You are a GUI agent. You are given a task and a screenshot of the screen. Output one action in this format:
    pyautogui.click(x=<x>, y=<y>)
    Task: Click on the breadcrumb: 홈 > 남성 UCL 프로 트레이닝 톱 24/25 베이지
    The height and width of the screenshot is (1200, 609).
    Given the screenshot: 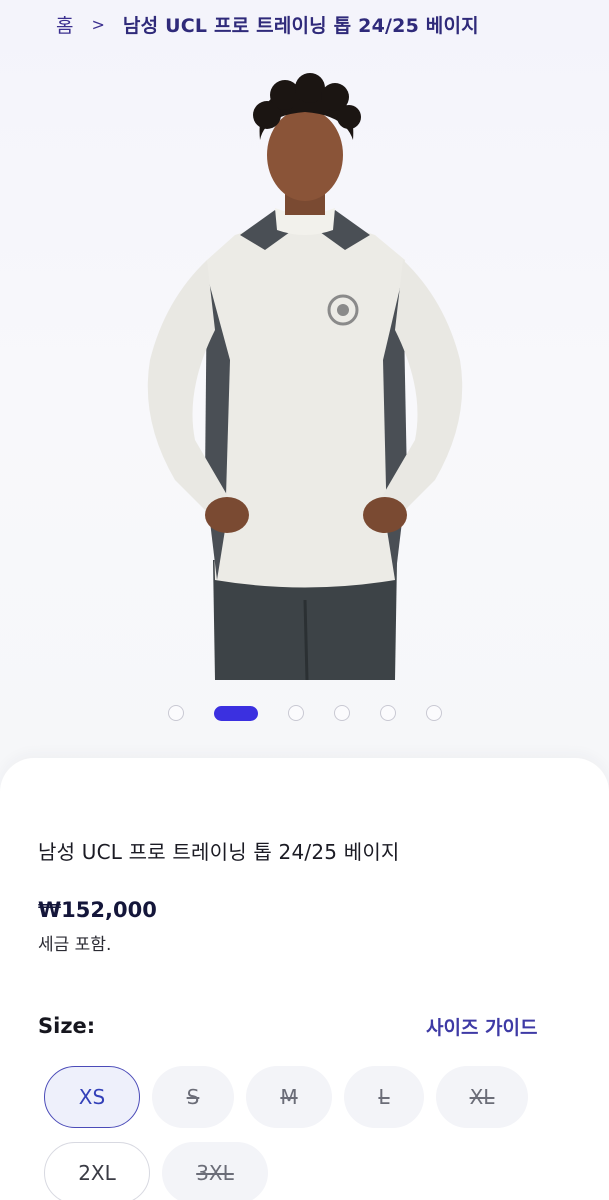 What is the action you would take?
    pyautogui.click(x=267, y=24)
    